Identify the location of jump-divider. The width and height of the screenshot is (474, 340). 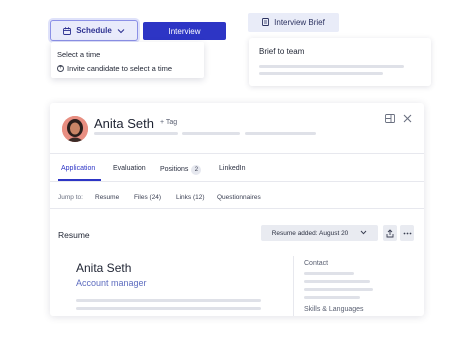
(237, 208).